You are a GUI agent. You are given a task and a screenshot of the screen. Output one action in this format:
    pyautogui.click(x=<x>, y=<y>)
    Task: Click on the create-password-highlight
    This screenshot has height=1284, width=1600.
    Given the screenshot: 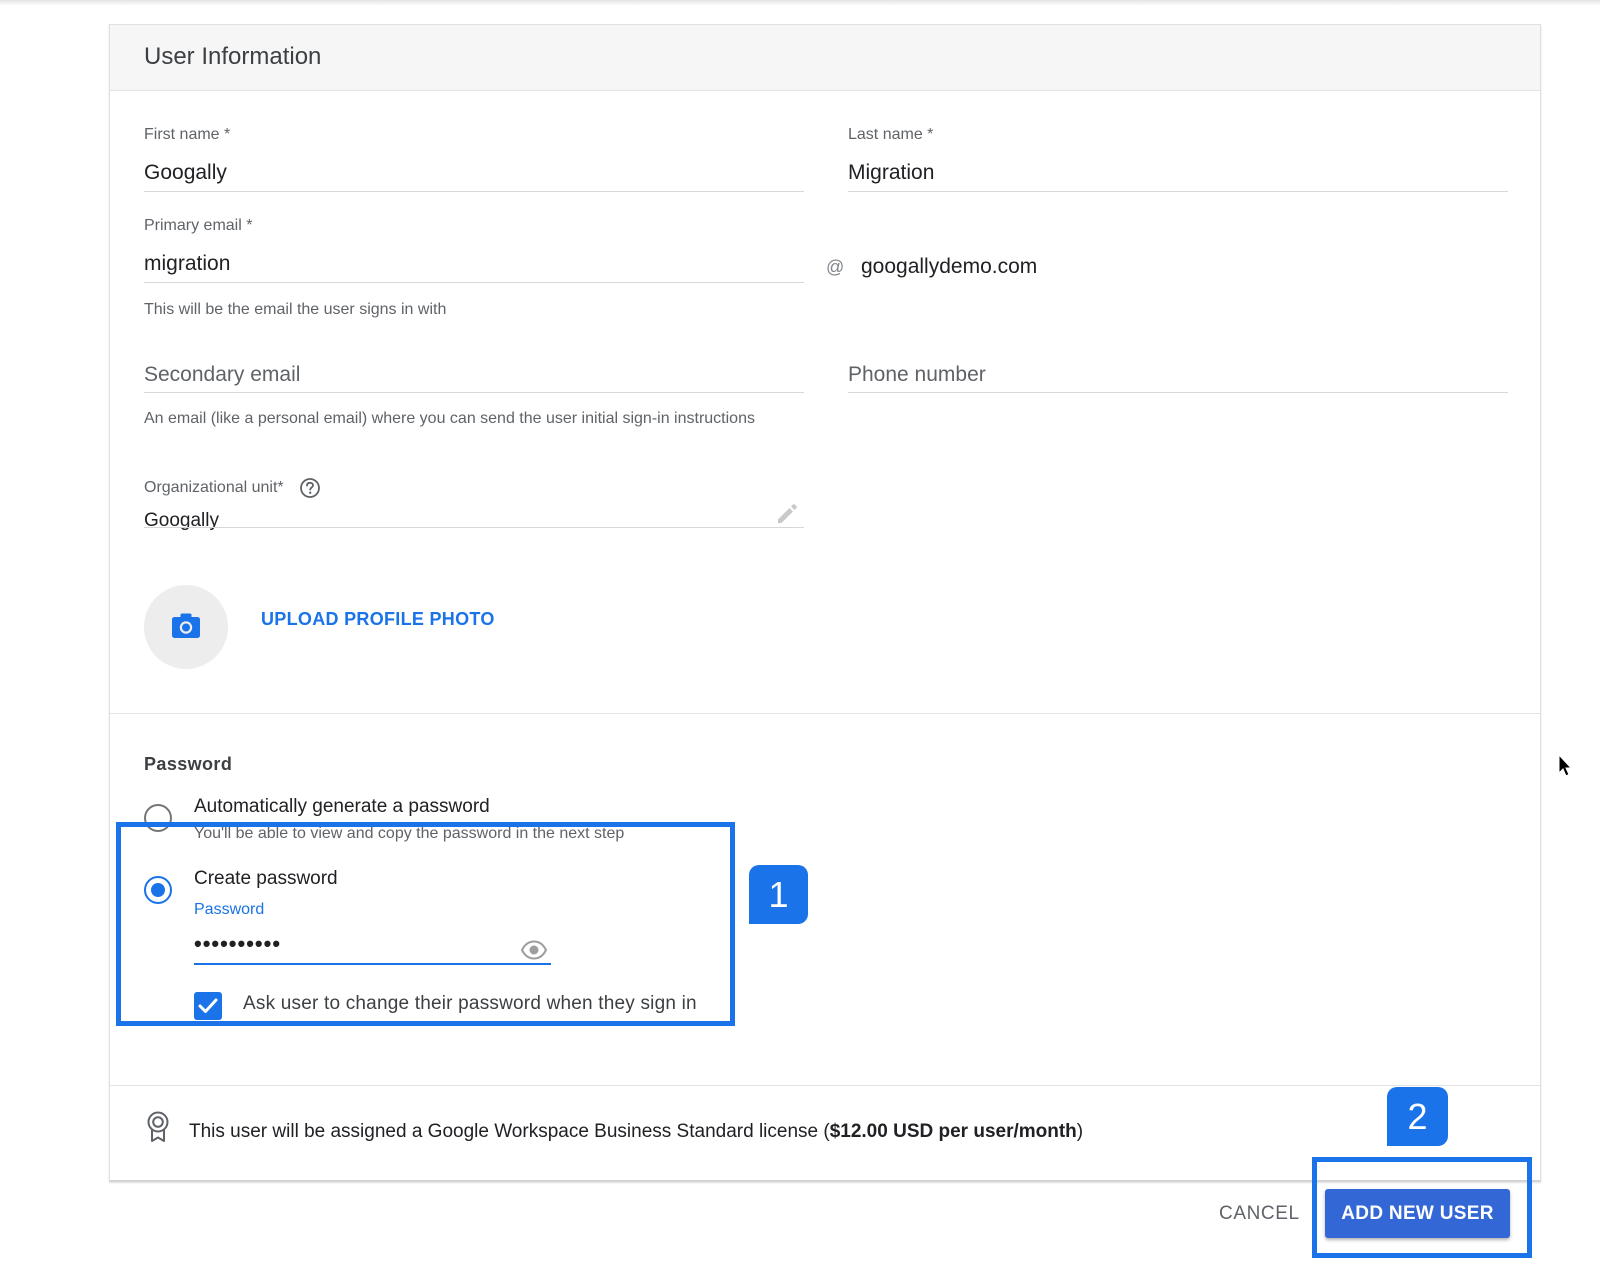 What is the action you would take?
    pyautogui.click(x=425, y=924)
    